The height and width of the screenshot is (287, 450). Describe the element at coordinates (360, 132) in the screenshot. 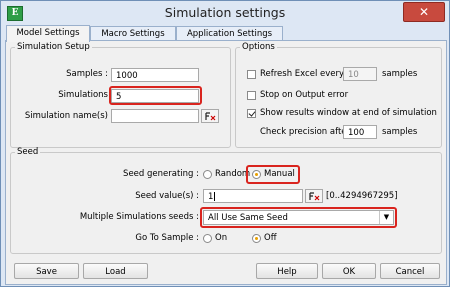

I see `check-precision-input: 100` at that location.